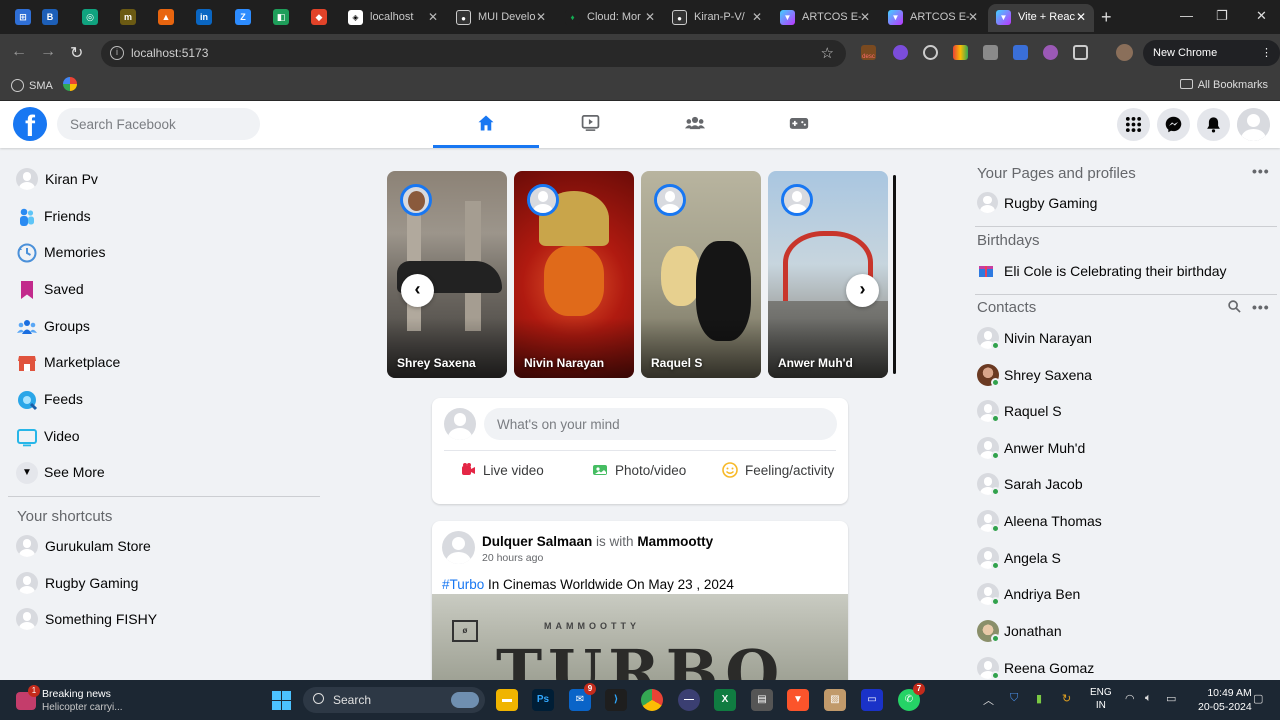 The width and height of the screenshot is (1280, 720). Describe the element at coordinates (537, 541) in the screenshot. I see `post-author-link: Dulquer Salmaan` at that location.